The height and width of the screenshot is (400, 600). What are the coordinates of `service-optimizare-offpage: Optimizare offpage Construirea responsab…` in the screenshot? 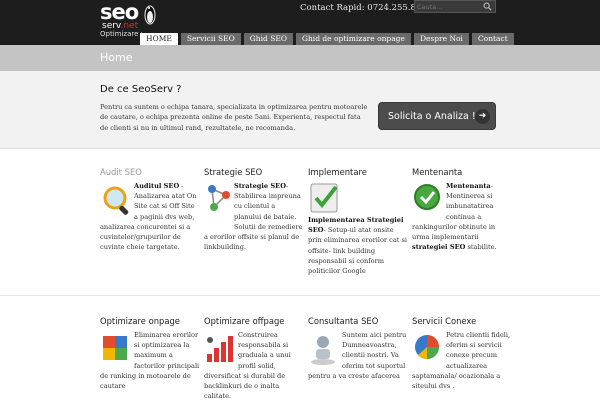 It's located at (253, 358).